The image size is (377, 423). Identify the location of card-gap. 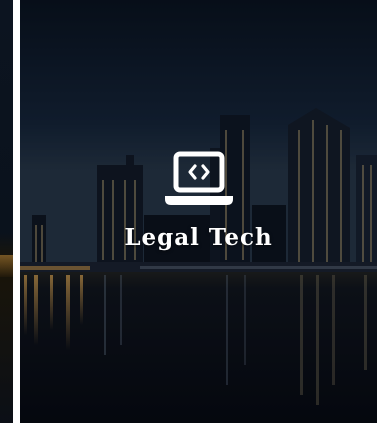
(16, 211).